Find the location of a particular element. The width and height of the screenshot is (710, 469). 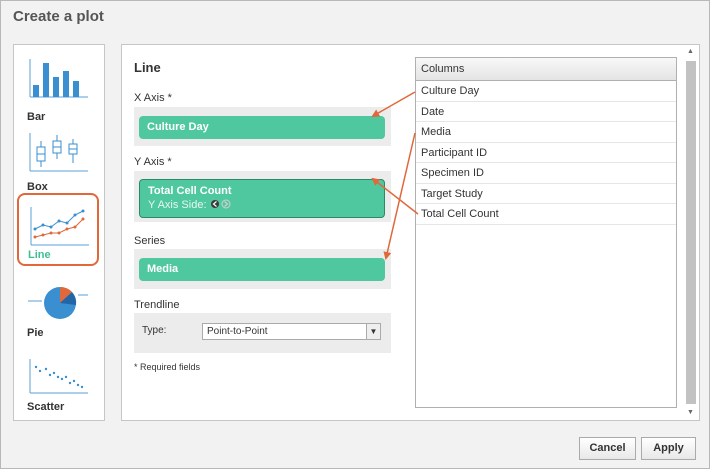

plot-type-label: Scatter is located at coordinates (46, 407).